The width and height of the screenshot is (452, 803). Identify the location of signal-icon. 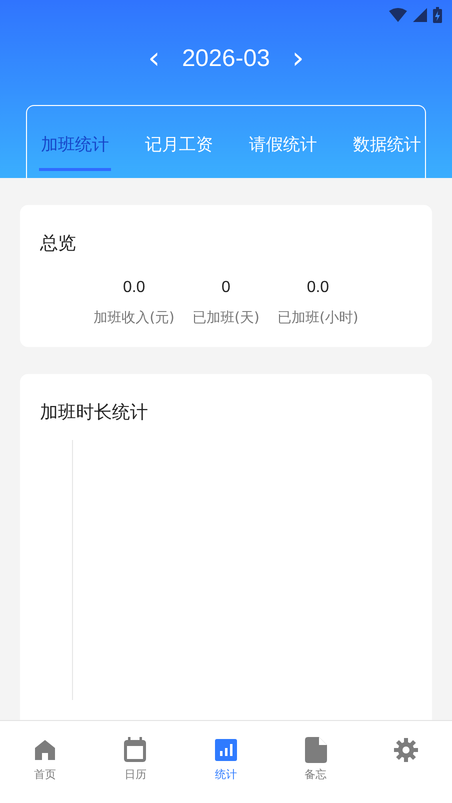
(420, 15).